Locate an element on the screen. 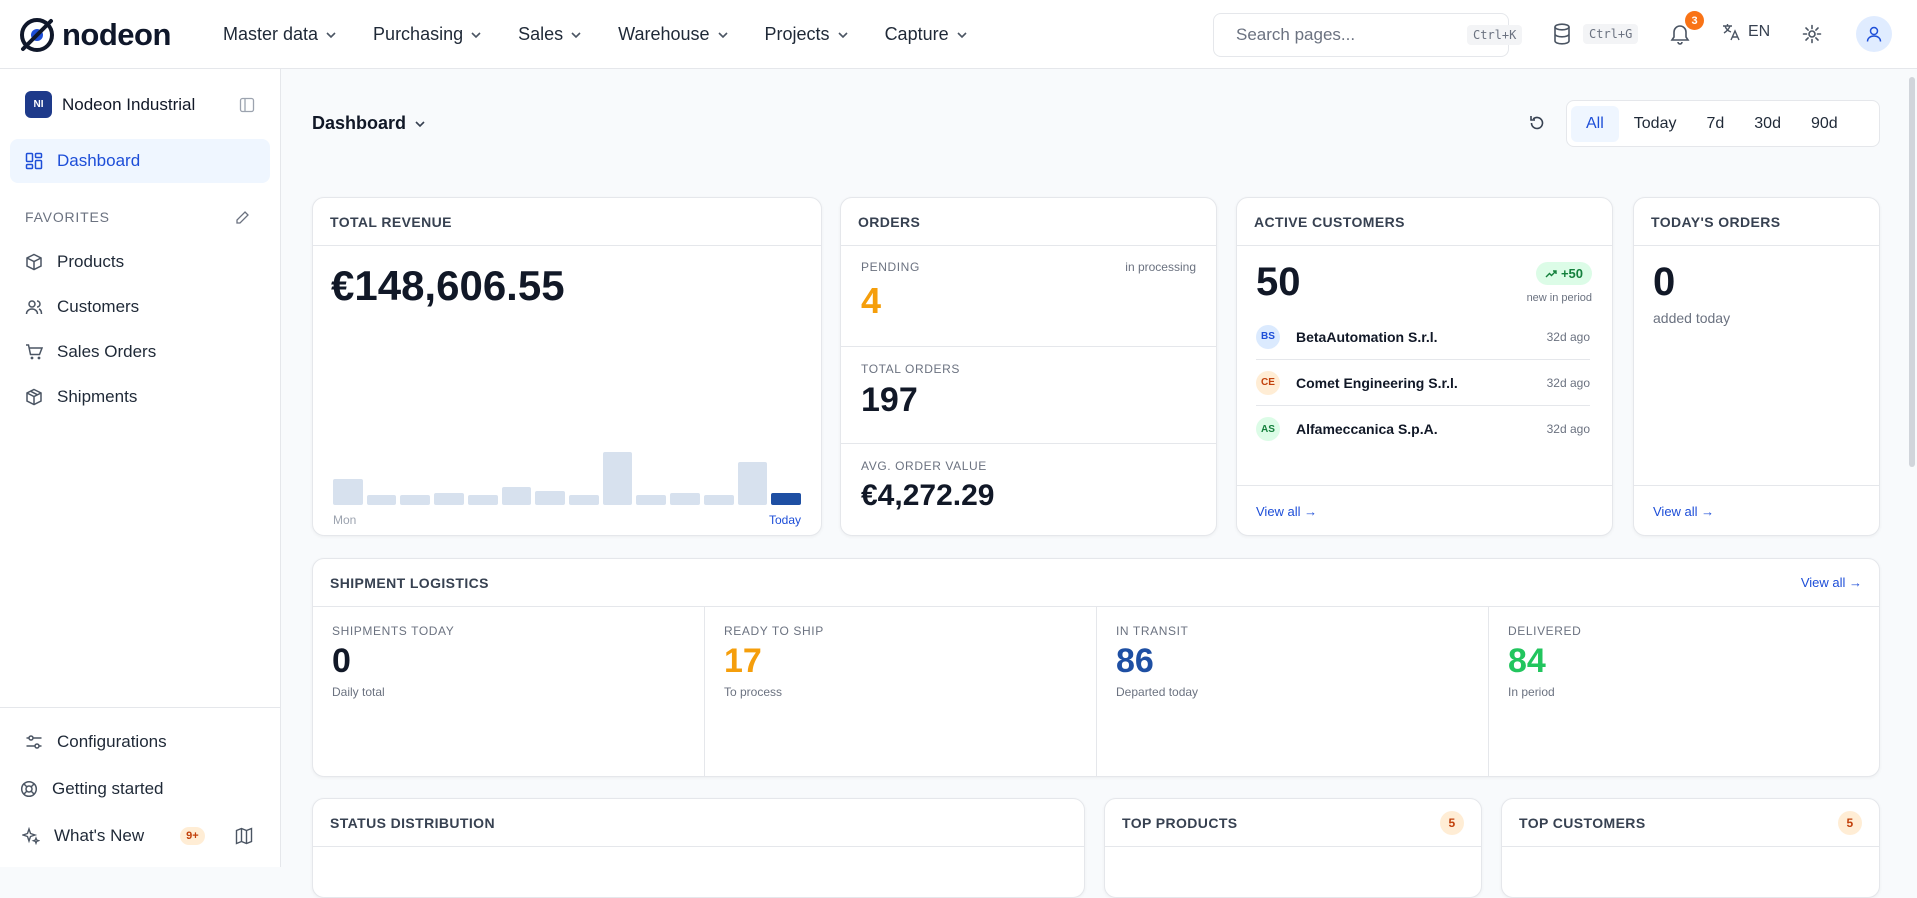 Image resolution: width=1917 pixels, height=898 pixels. logo: nodeon is located at coordinates (94, 35).